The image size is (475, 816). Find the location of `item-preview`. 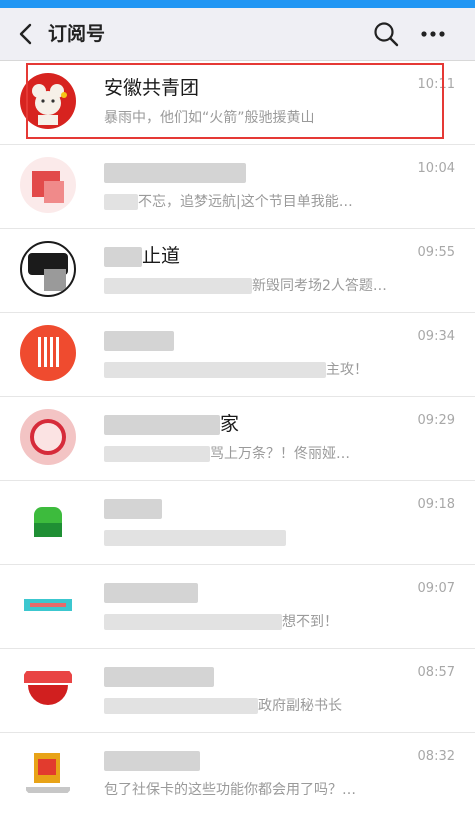

item-preview is located at coordinates (195, 538).